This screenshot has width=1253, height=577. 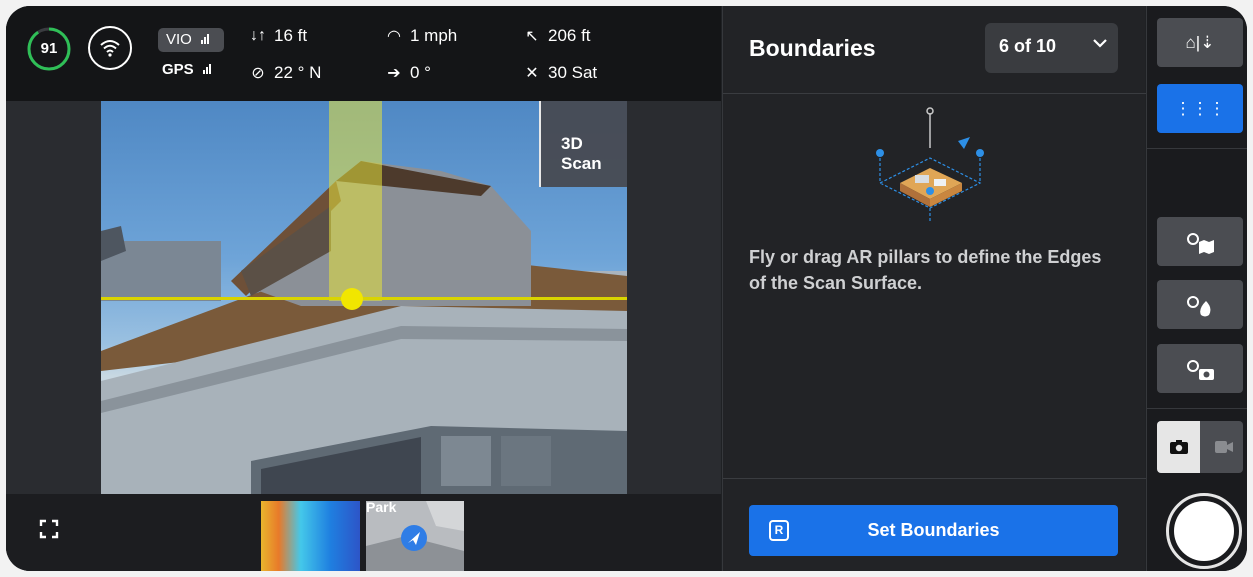 What do you see at coordinates (569, 35) in the screenshot?
I see `distance-value: 206 ft` at bounding box center [569, 35].